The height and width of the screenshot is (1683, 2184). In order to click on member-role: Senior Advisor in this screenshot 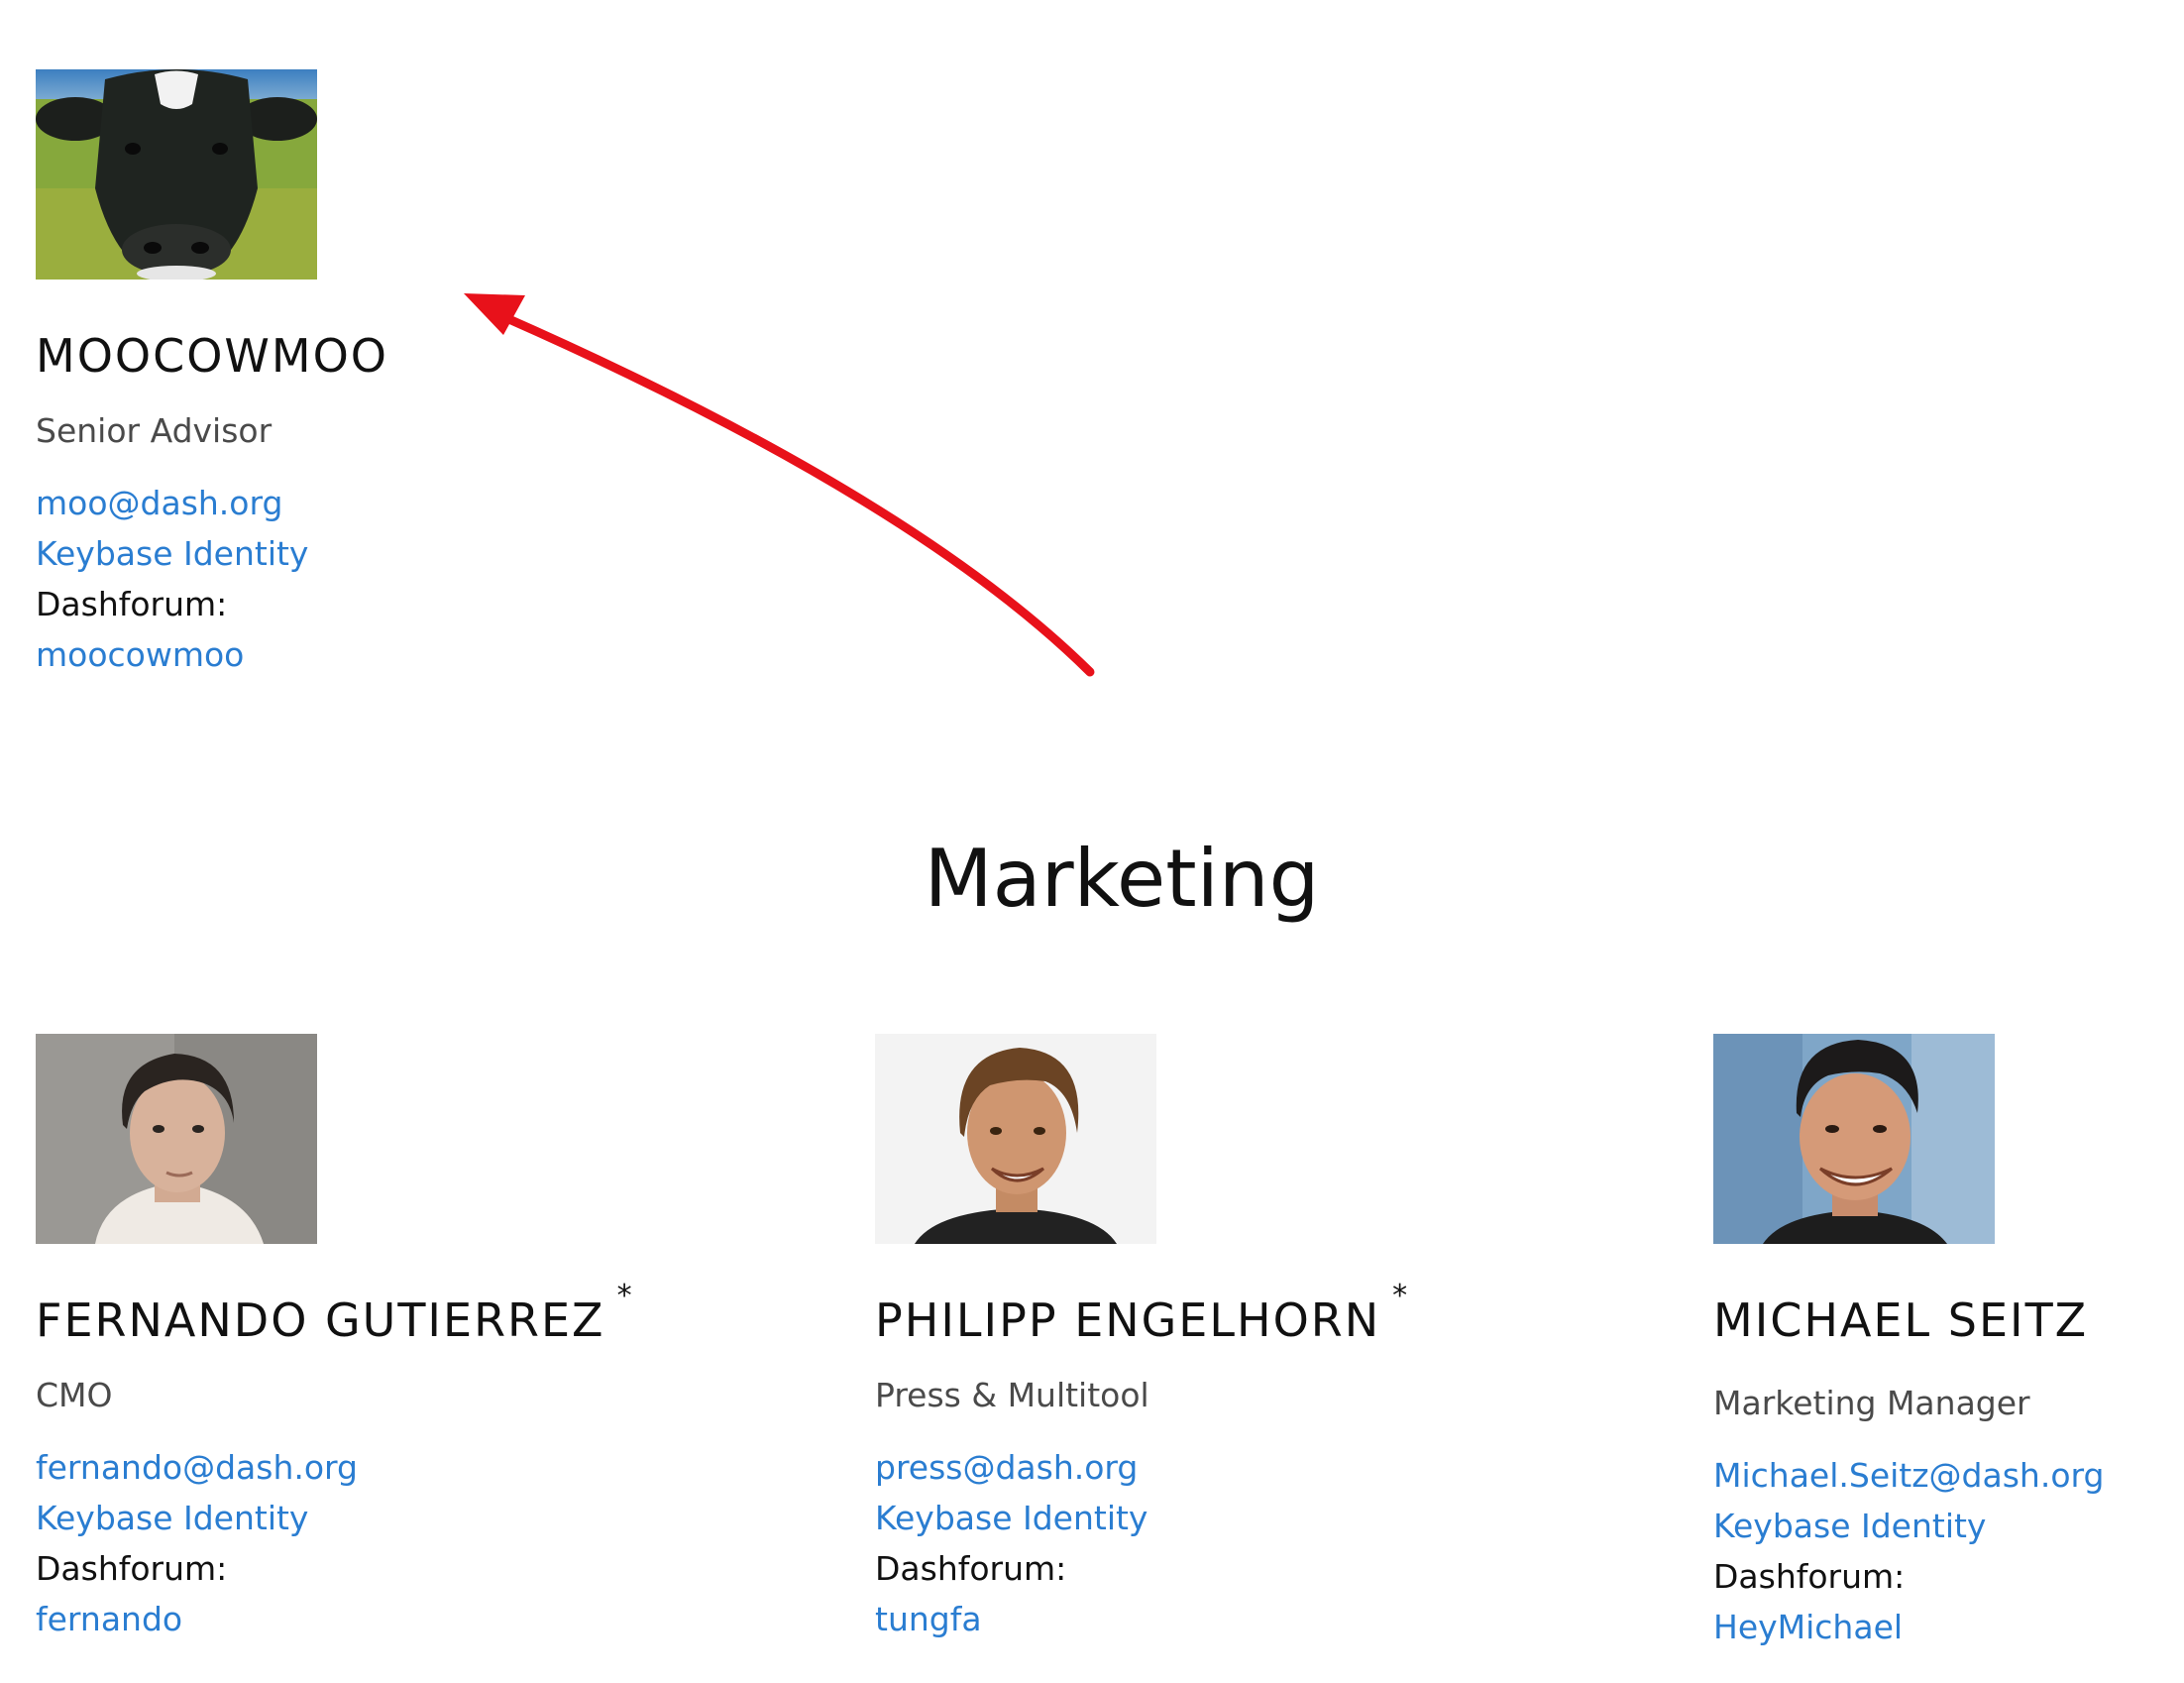, I will do `click(154, 430)`.